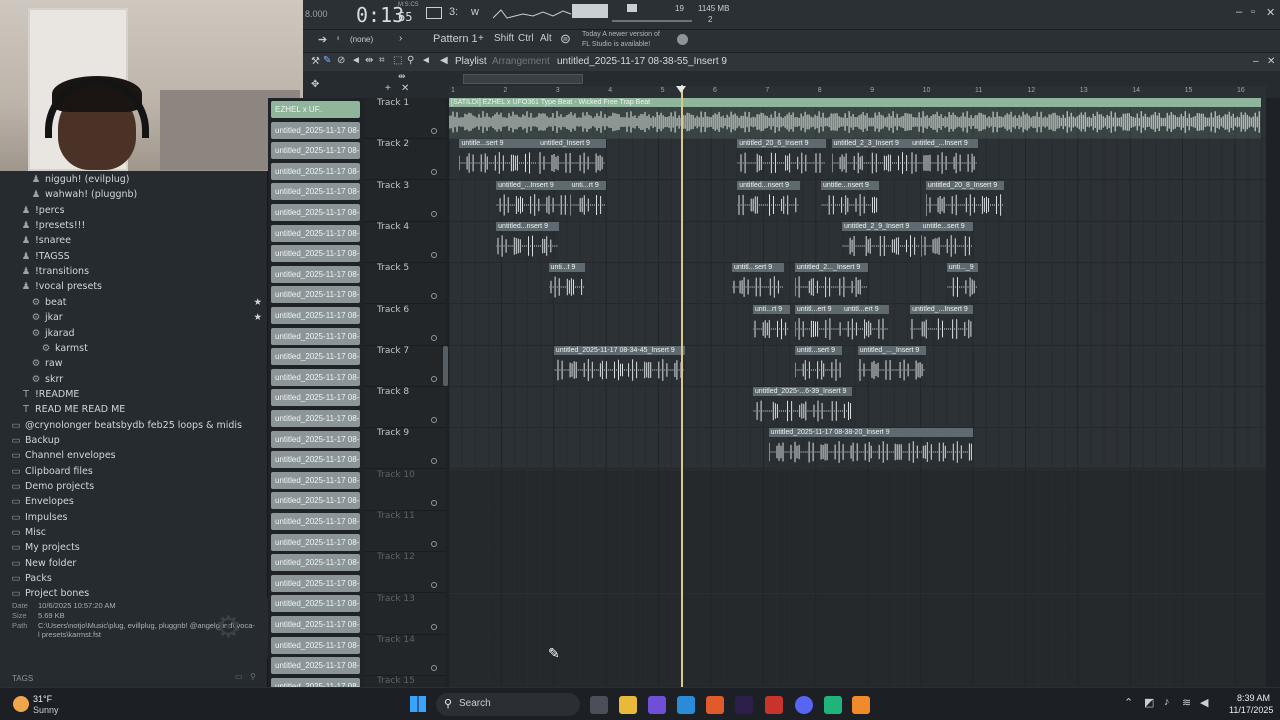 This screenshot has width=1280, height=720. What do you see at coordinates (881, 242) in the screenshot?
I see `audio-clip: untitled_2_9_Insert 9` at bounding box center [881, 242].